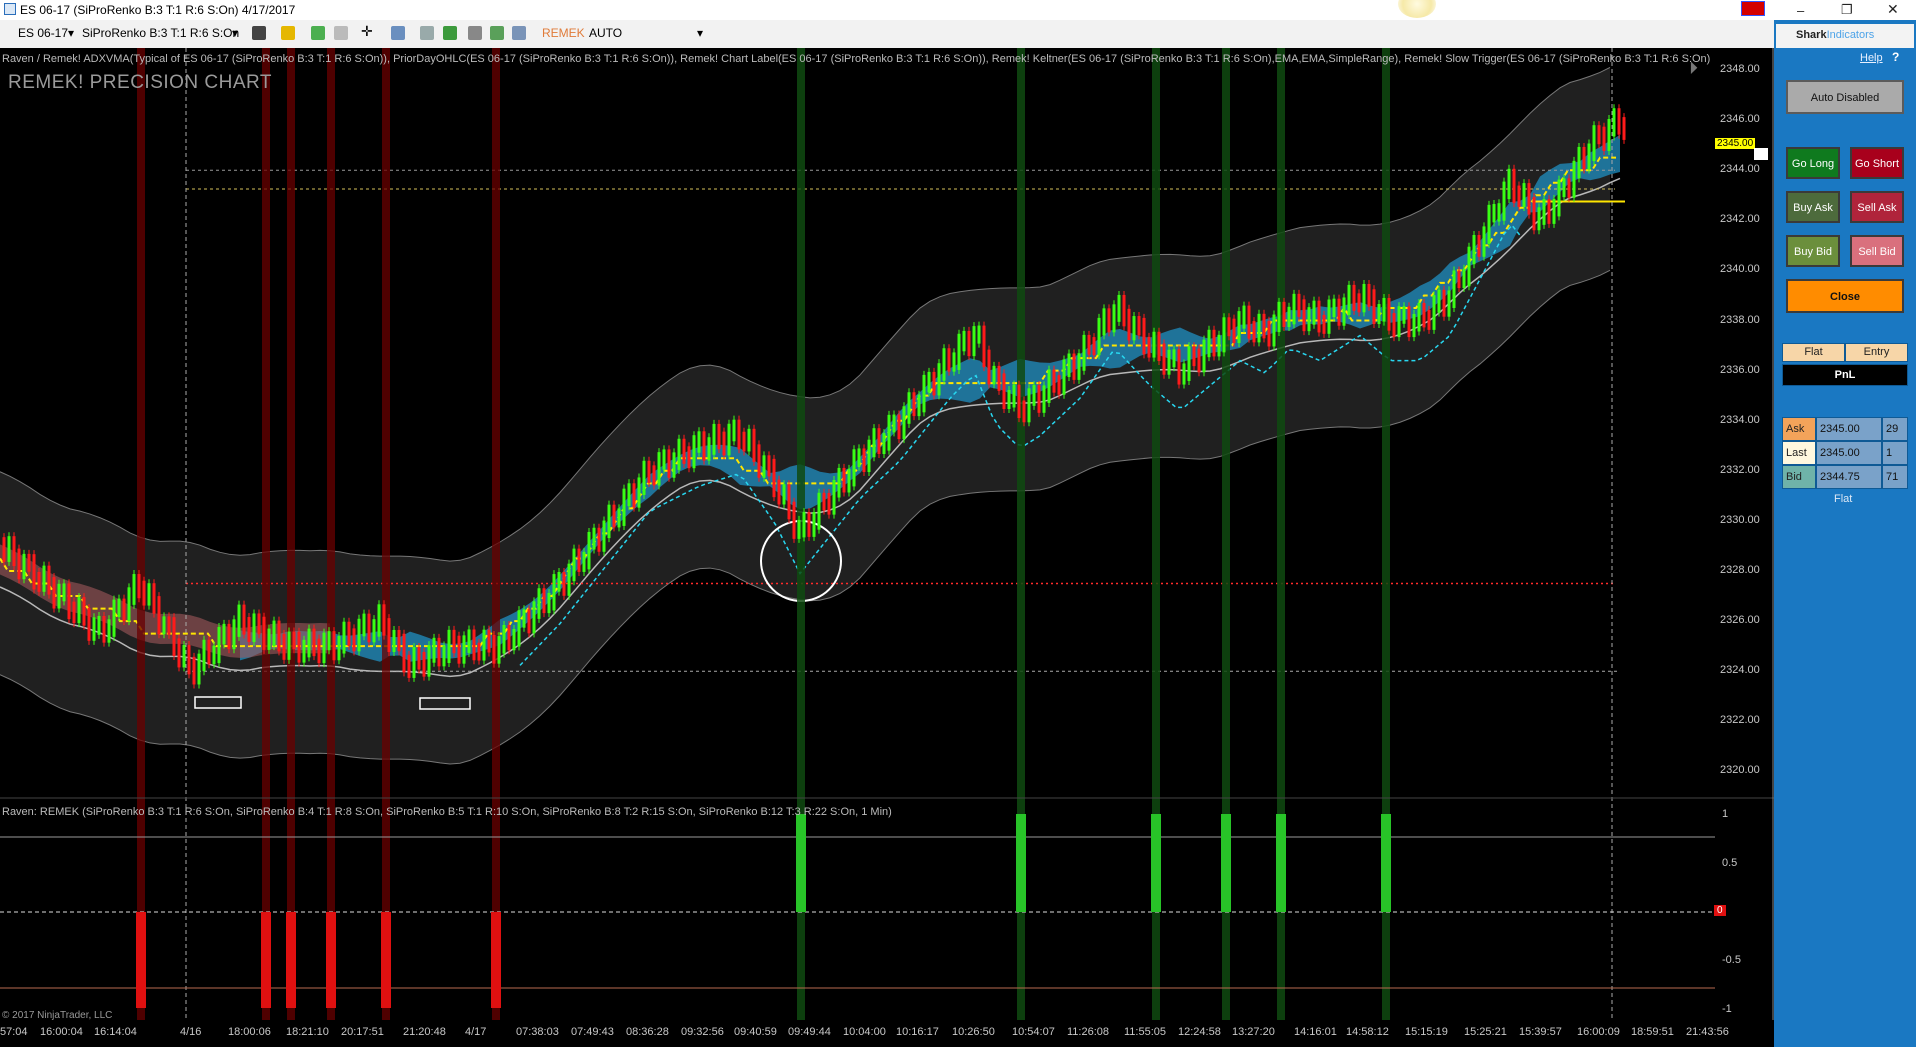 The image size is (1916, 1047). I want to click on time-tick-label: 10:26:50, so click(973, 1032).